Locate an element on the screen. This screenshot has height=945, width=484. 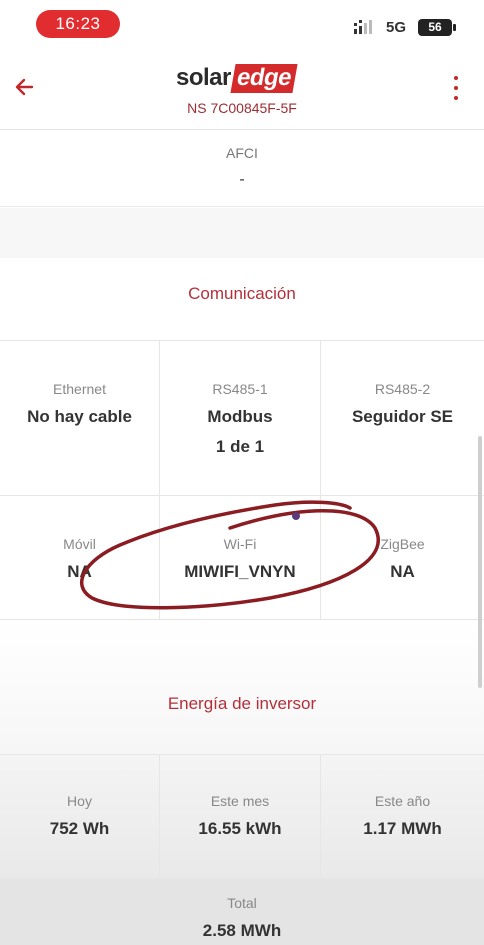
cell-value: MIWIFI_VNYN is located at coordinates (240, 571).